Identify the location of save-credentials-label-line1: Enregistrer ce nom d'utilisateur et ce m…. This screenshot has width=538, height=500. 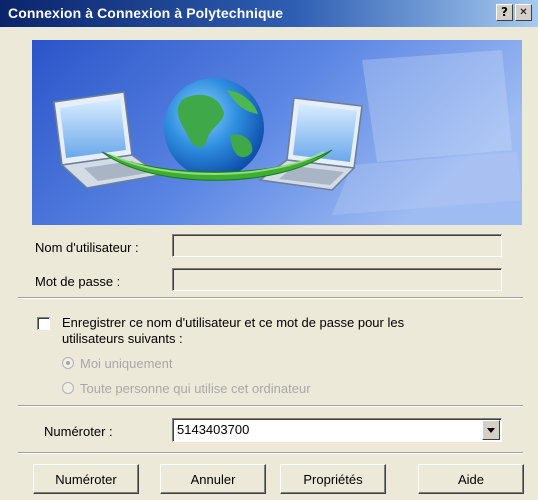
(233, 322).